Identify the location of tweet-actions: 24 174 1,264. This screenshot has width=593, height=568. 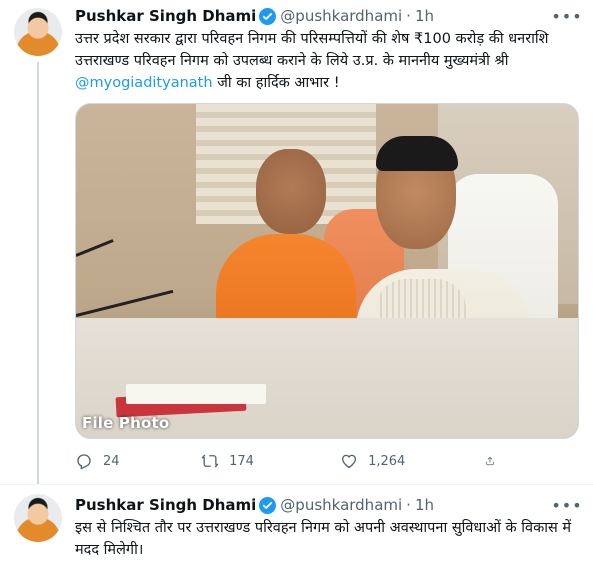
(290, 461).